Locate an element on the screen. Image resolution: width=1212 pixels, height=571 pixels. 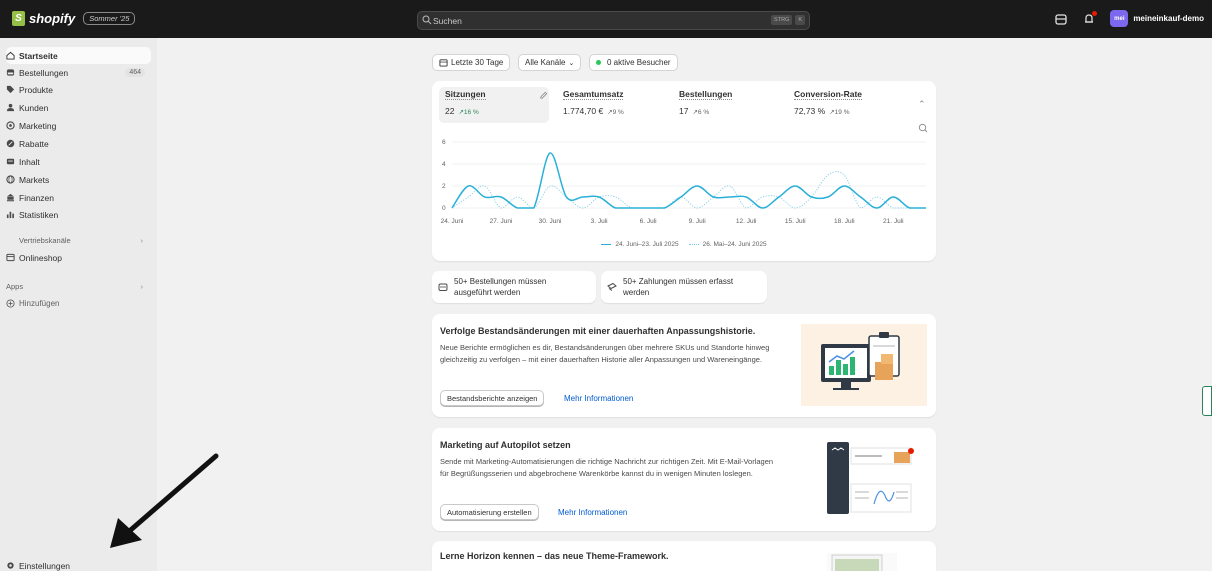
sidebar-item-bestellungen: Bestellungen 464 is located at coordinates (78, 72).